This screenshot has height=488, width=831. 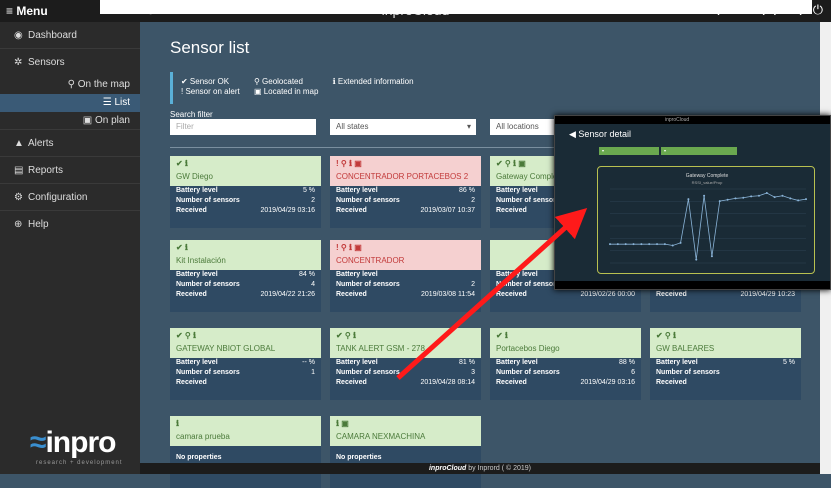 What do you see at coordinates (245, 171) in the screenshot?
I see `card-header: ✔ ℹ GW Diego` at bounding box center [245, 171].